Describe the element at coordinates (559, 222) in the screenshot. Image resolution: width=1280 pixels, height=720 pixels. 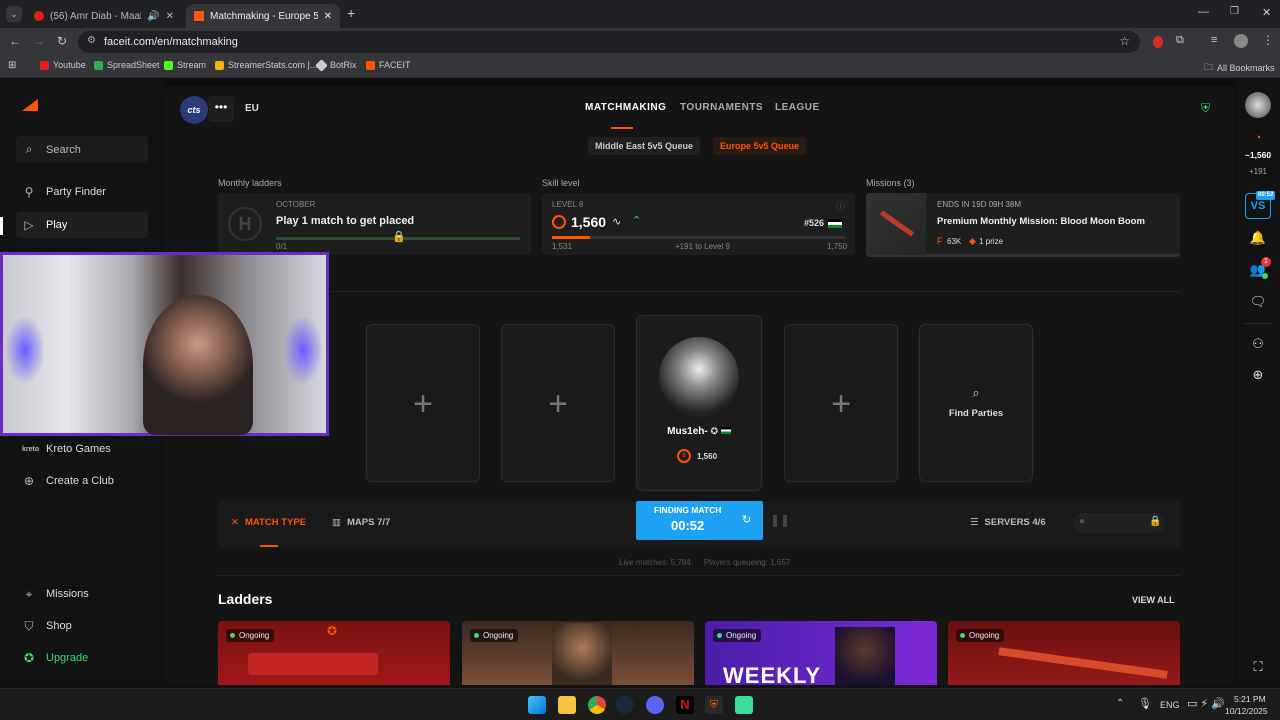
I see `level-gauge-icon` at that location.